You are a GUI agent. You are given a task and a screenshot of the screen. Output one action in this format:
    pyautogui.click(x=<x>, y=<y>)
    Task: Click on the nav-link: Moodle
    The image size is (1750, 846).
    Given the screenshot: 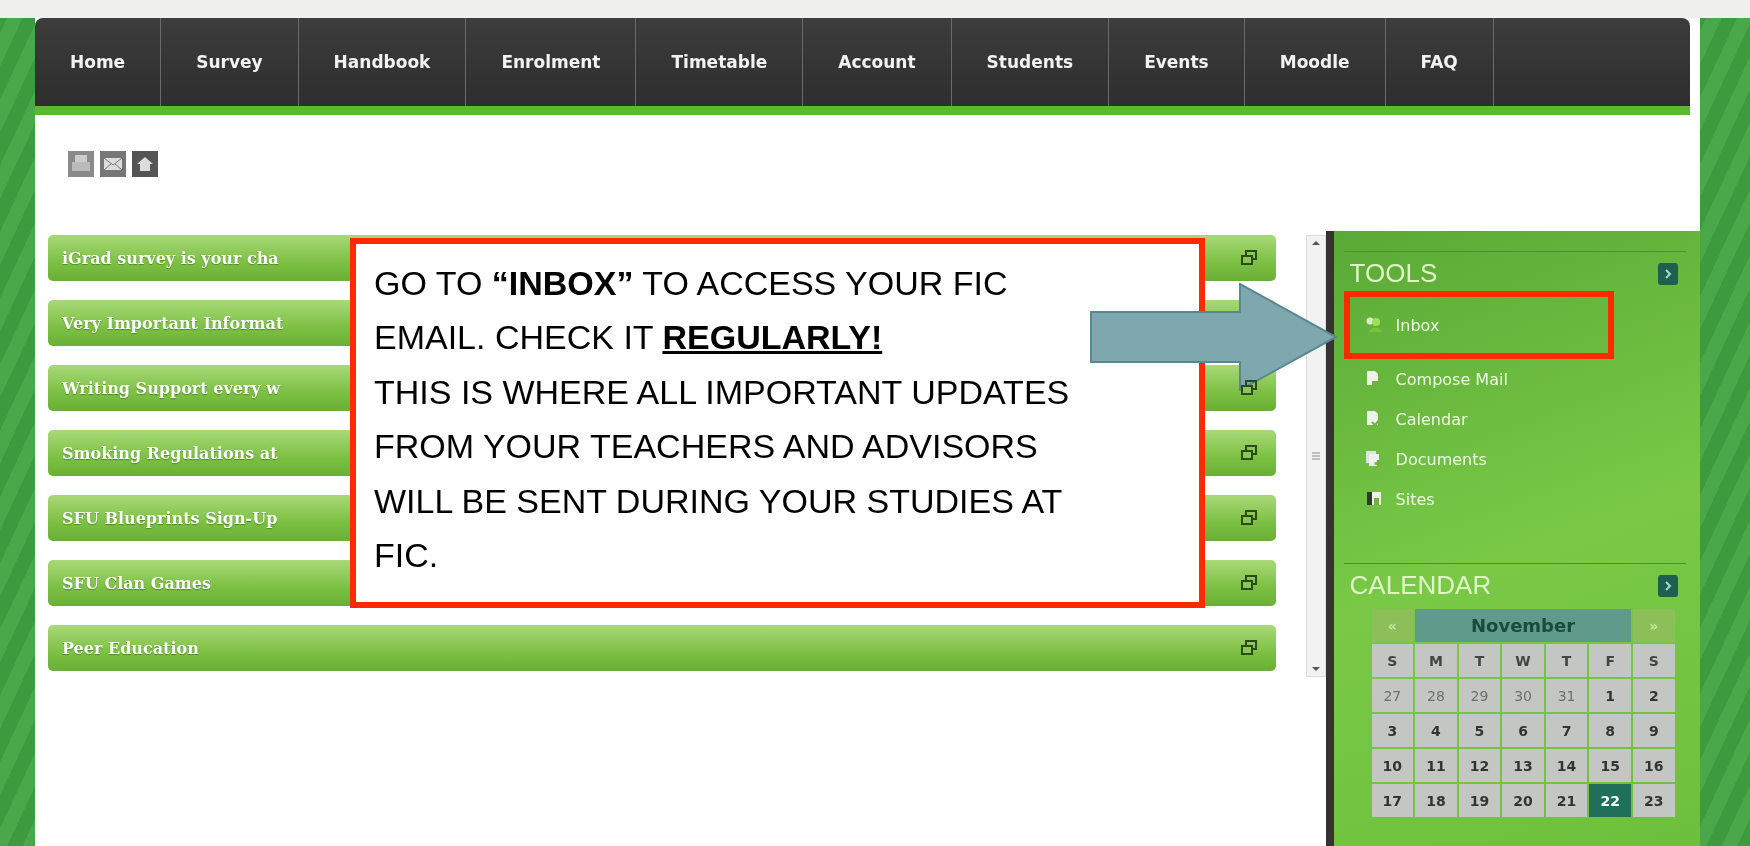 What is the action you would take?
    pyautogui.click(x=1315, y=62)
    